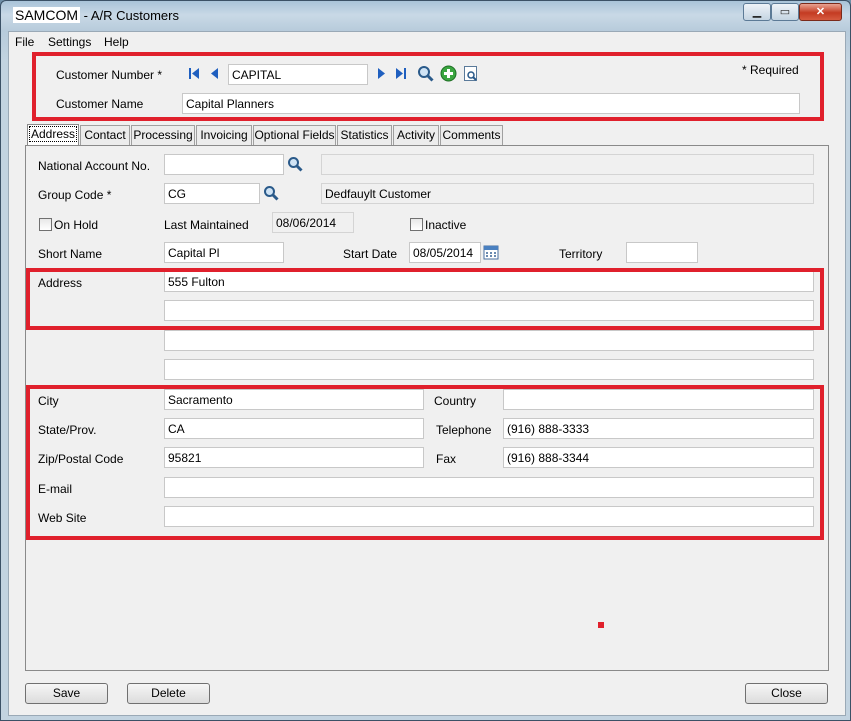 The image size is (851, 721). Describe the element at coordinates (224, 135) in the screenshot. I see `tab-invoicing: Invoicing` at that location.